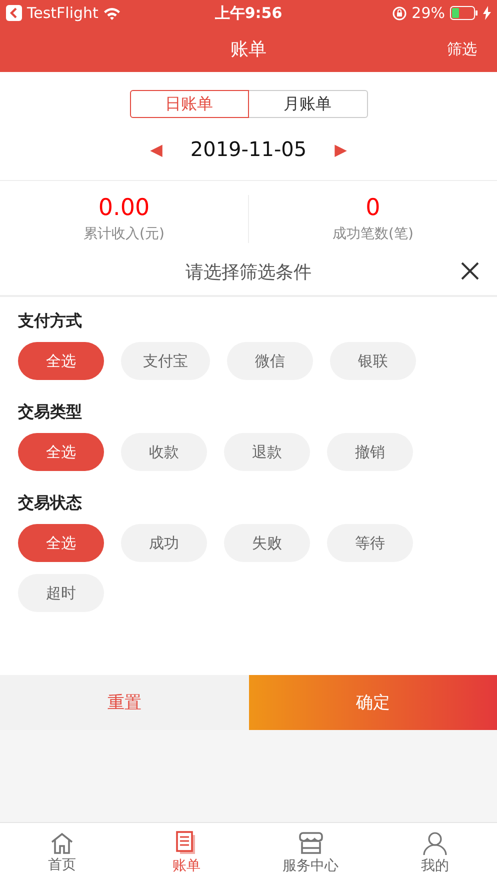 This screenshot has width=497, height=883. I want to click on date-label: 2019-11-05, so click(248, 149).